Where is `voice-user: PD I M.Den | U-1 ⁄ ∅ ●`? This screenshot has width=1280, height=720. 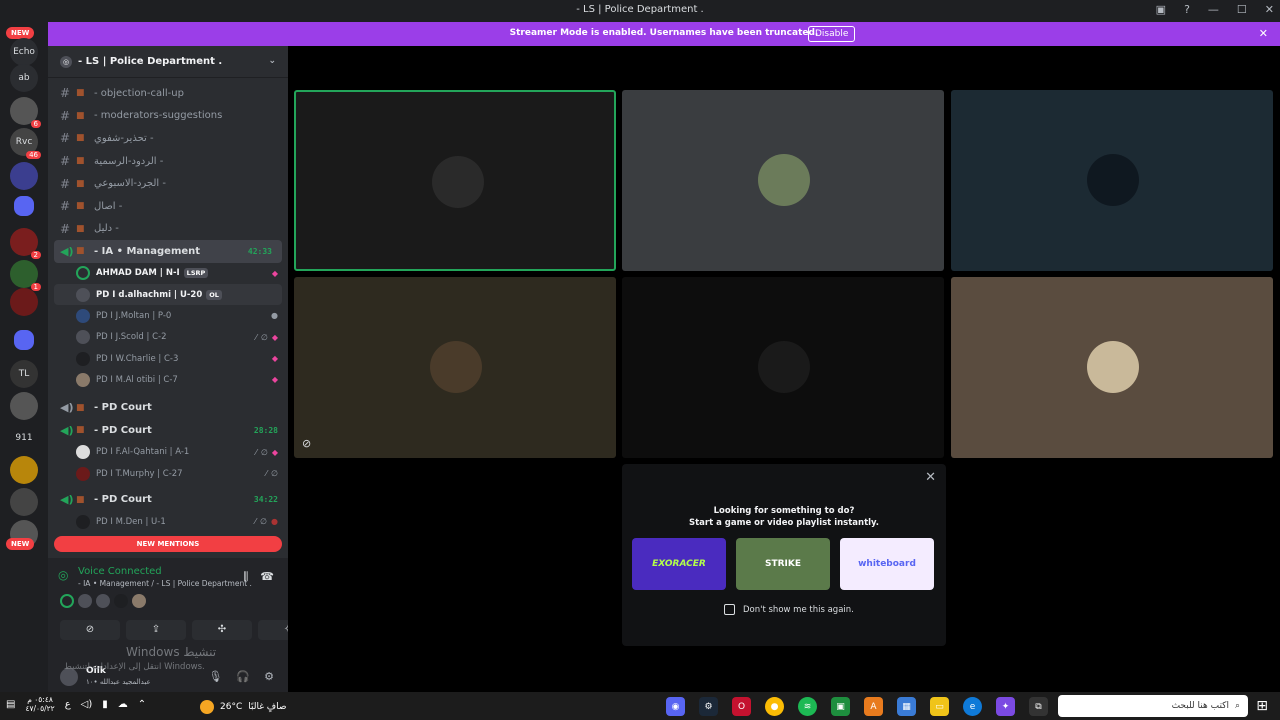
voice-user: PD I M.Den | U-1 ⁄ ∅ ● is located at coordinates (168, 521).